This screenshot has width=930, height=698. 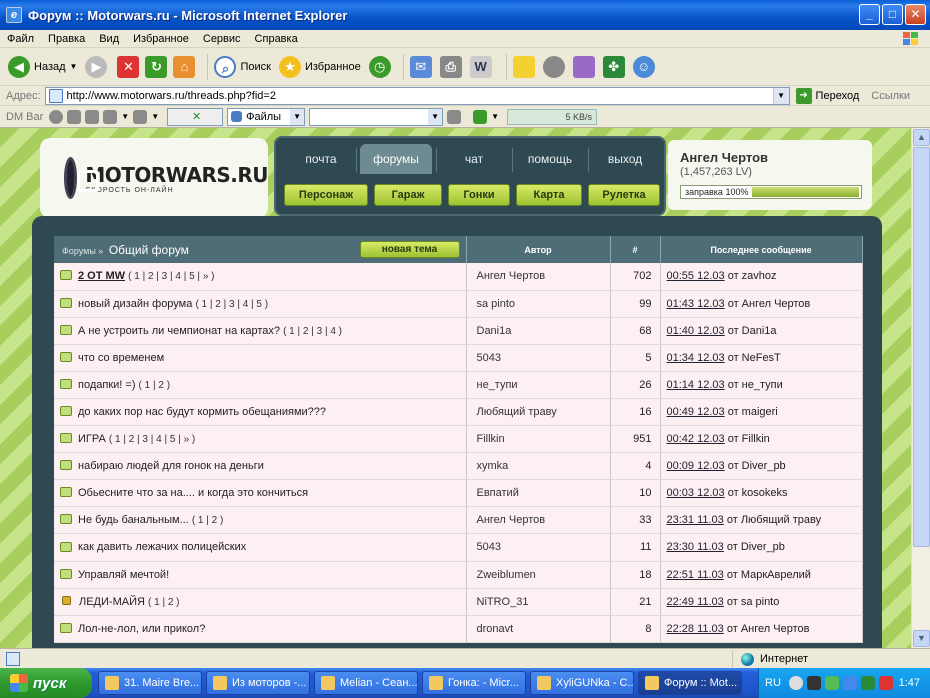 I want to click on tray-network-icon, so click(x=813, y=683).